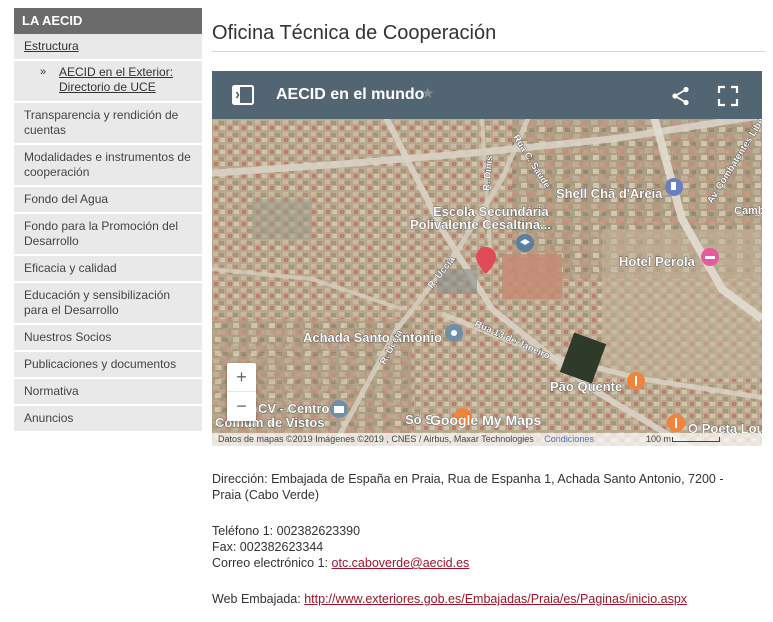 This screenshot has height=622, width=773. I want to click on scale-label: 100 m, so click(659, 439).